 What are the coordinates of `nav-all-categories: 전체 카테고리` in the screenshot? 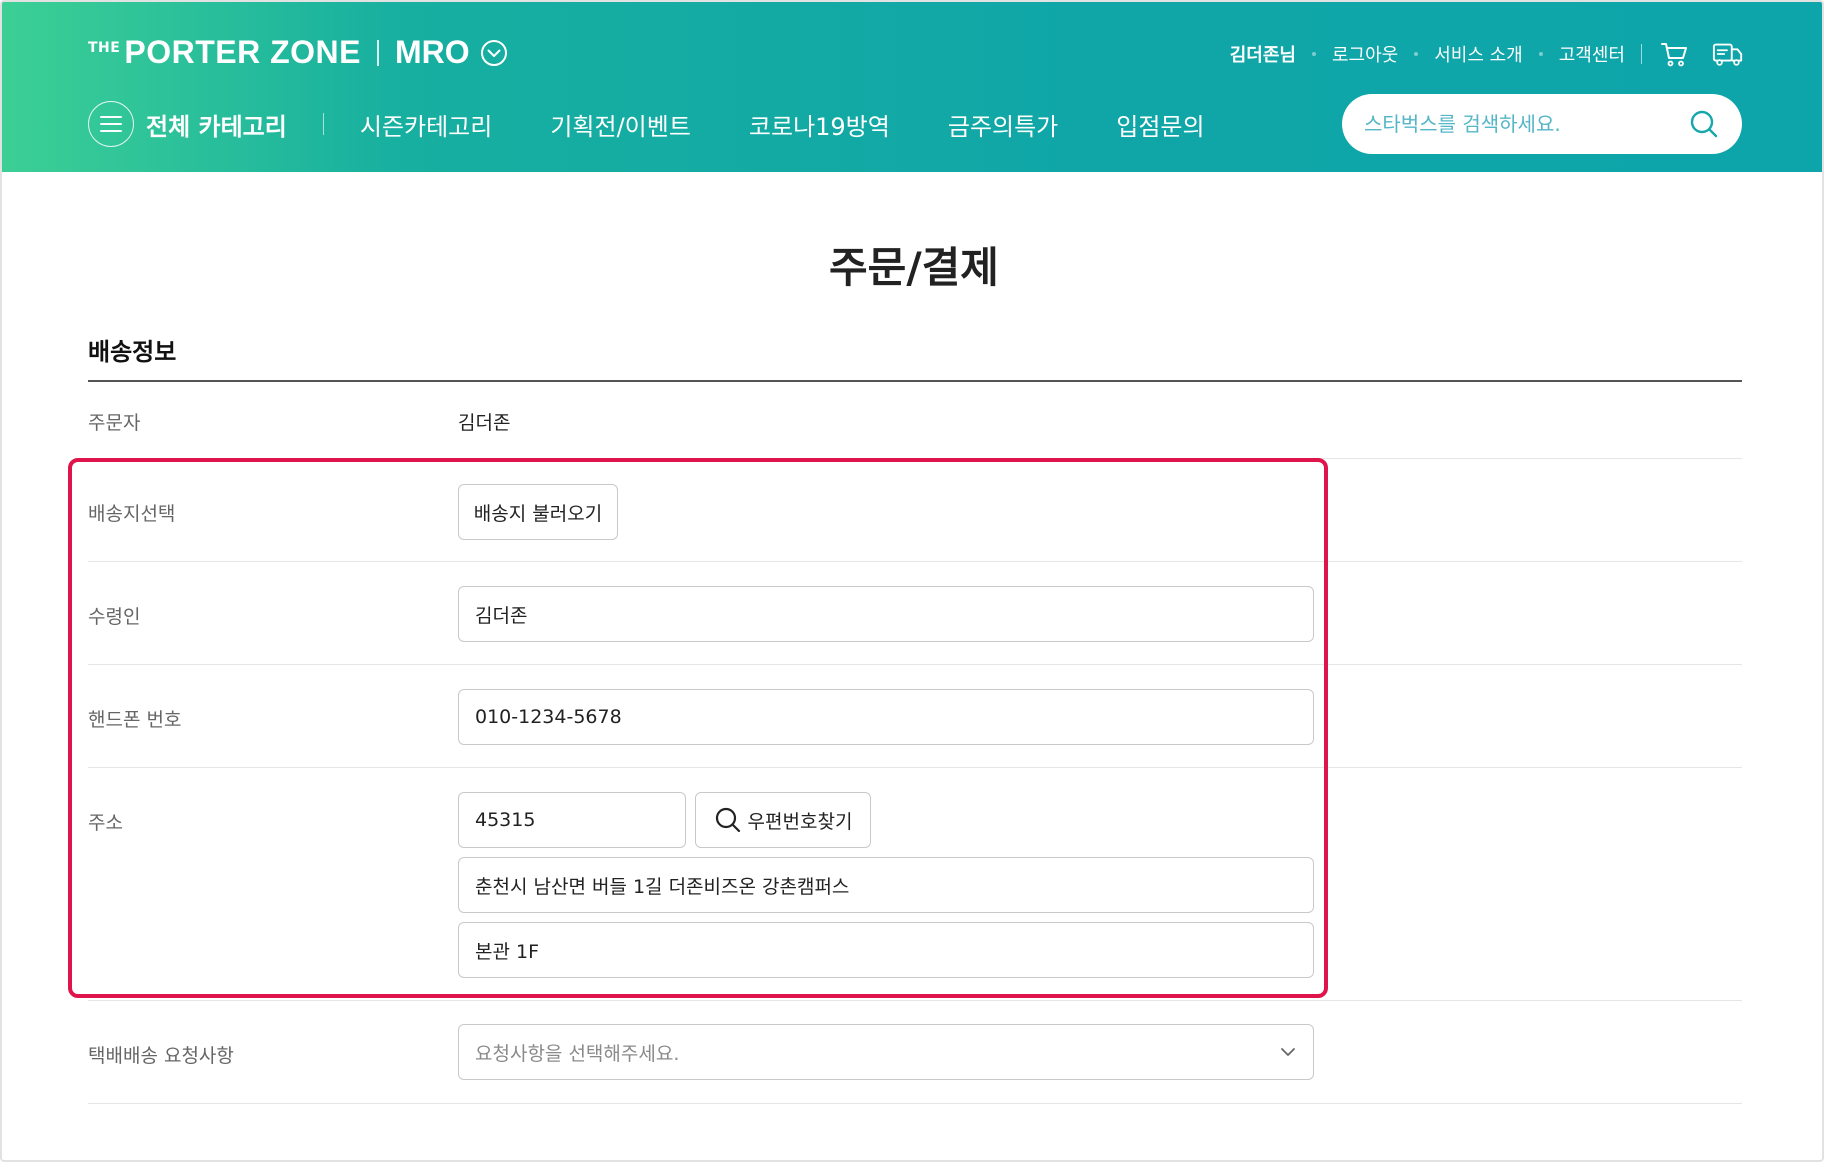 It's located at (216, 124).